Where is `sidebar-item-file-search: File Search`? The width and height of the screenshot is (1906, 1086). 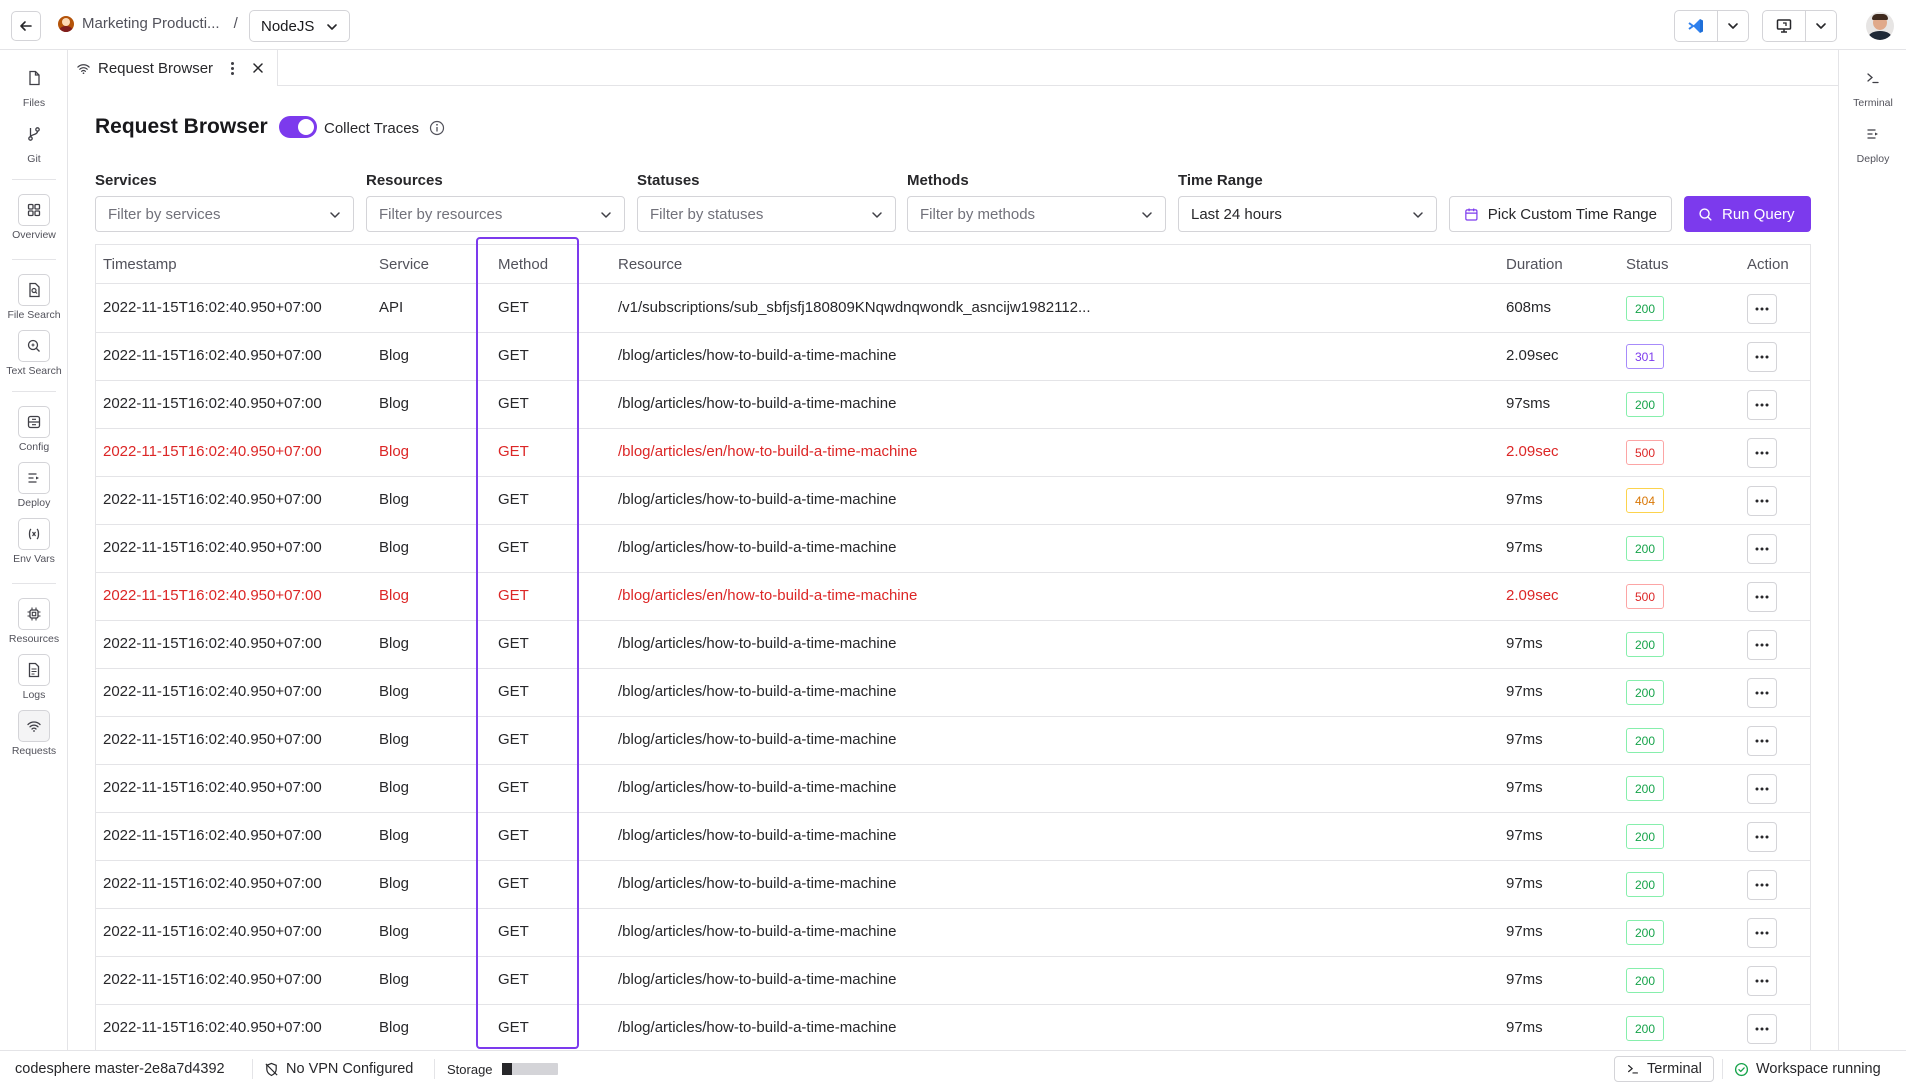 sidebar-item-file-search: File Search is located at coordinates (34, 297).